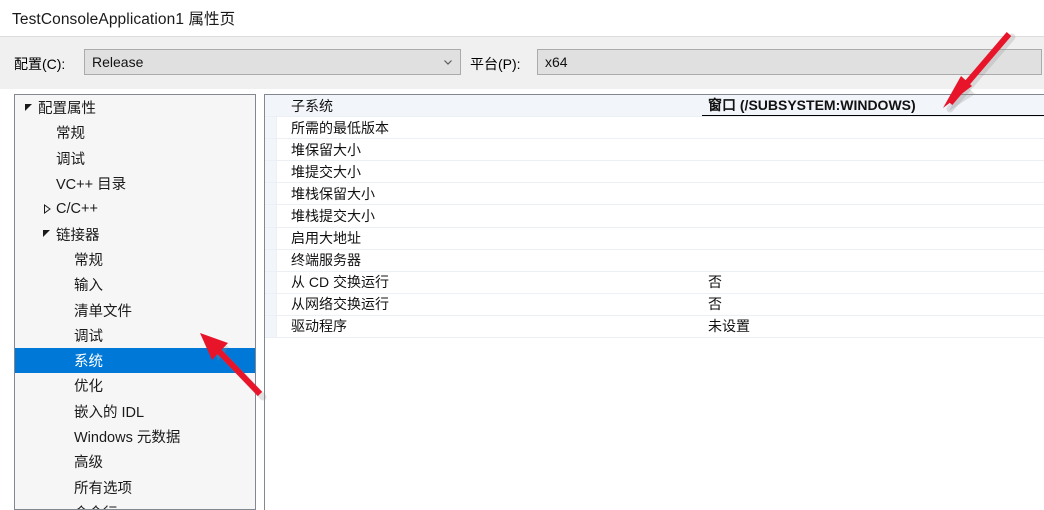 This screenshot has height=510, width=1044. Describe the element at coordinates (333, 216) in the screenshot. I see `property-name: 堆栈提交大小` at that location.